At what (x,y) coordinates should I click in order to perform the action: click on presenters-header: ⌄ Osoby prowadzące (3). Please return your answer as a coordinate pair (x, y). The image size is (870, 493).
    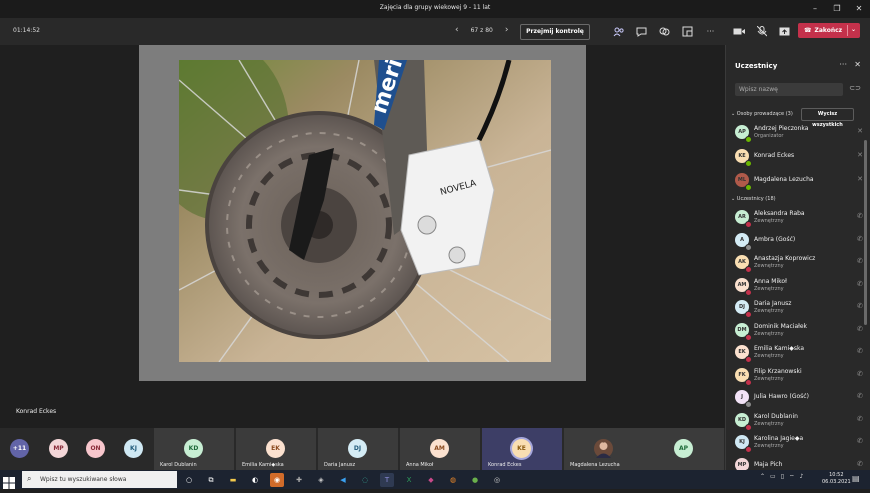
    Looking at the image, I should click on (762, 114).